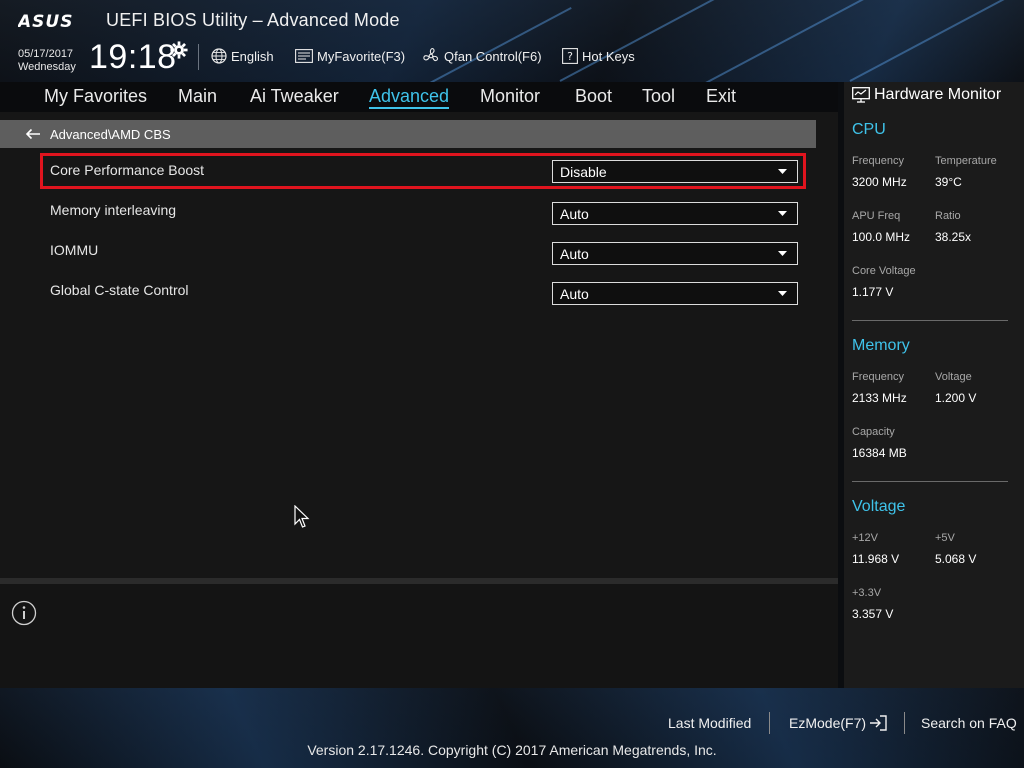  What do you see at coordinates (938, 94) in the screenshot?
I see `hardware-monitor-label: Hardware Monitor` at bounding box center [938, 94].